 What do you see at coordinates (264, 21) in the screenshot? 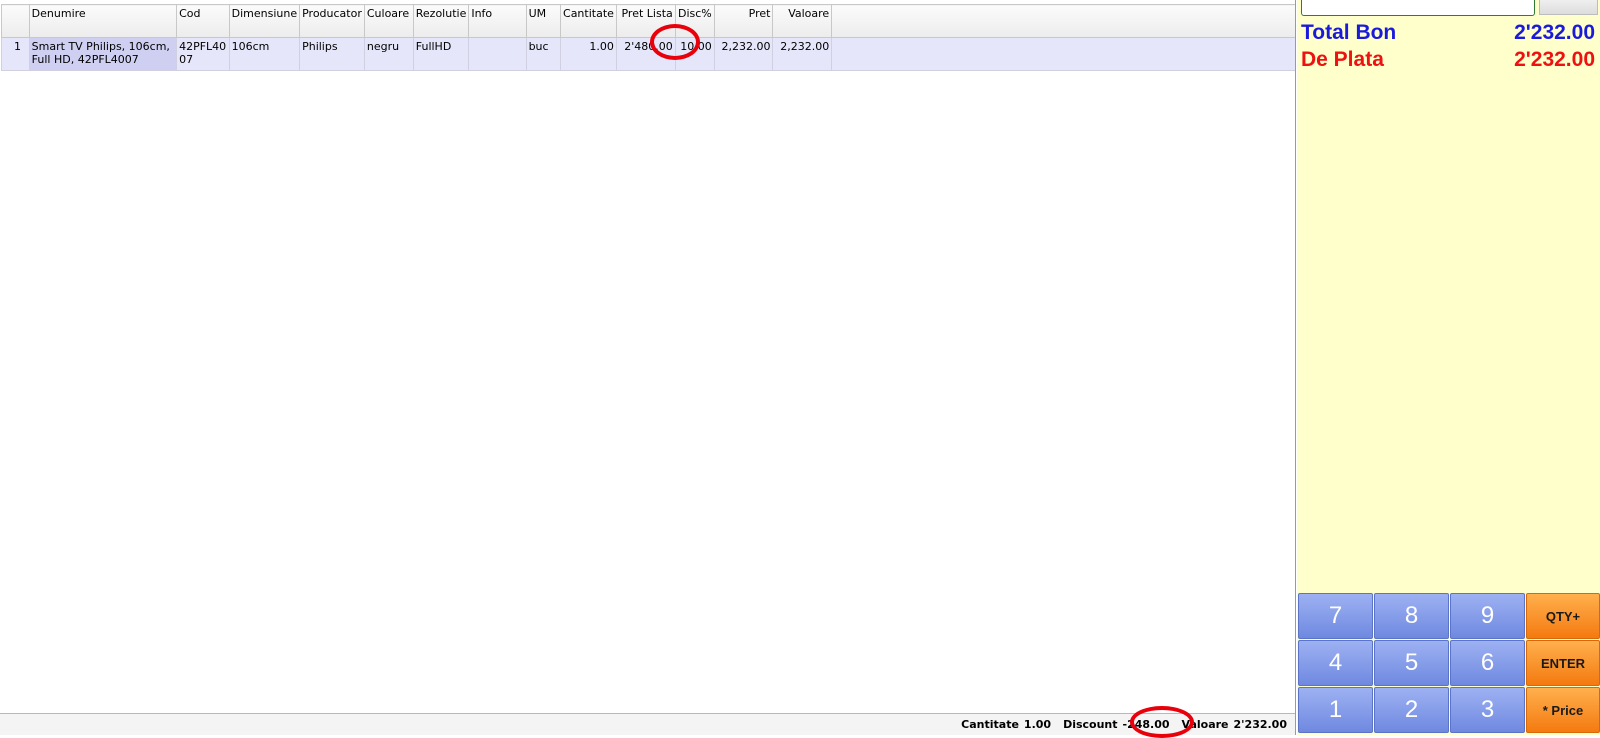
I see `column-header-dimensiune: Dimensiune` at bounding box center [264, 21].